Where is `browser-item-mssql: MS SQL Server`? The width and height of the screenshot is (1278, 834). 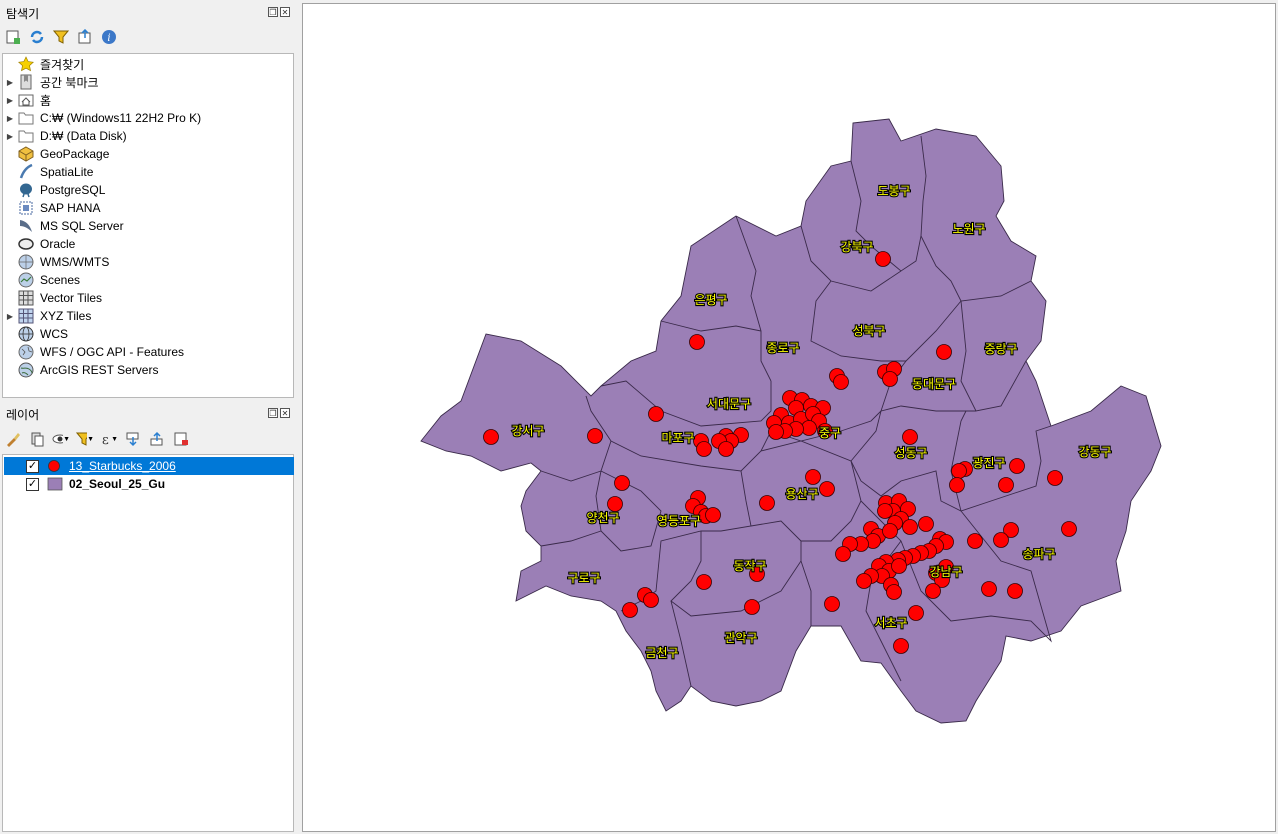 browser-item-mssql: MS SQL Server is located at coordinates (63, 226).